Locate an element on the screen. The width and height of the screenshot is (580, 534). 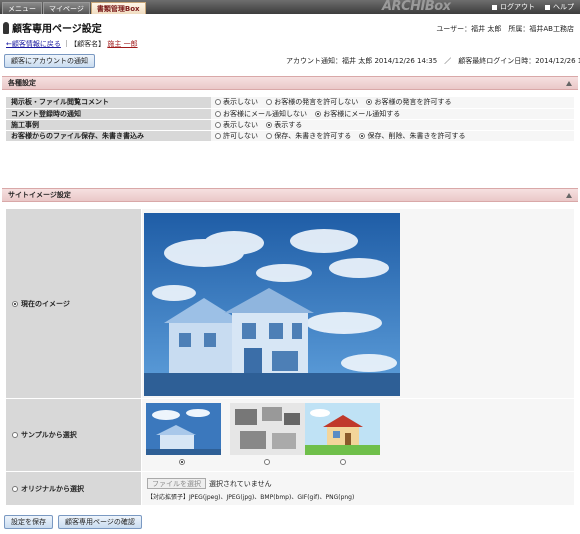
settings-row-cases: 施工事例 表示しない 表示する is located at coordinates (290, 125).